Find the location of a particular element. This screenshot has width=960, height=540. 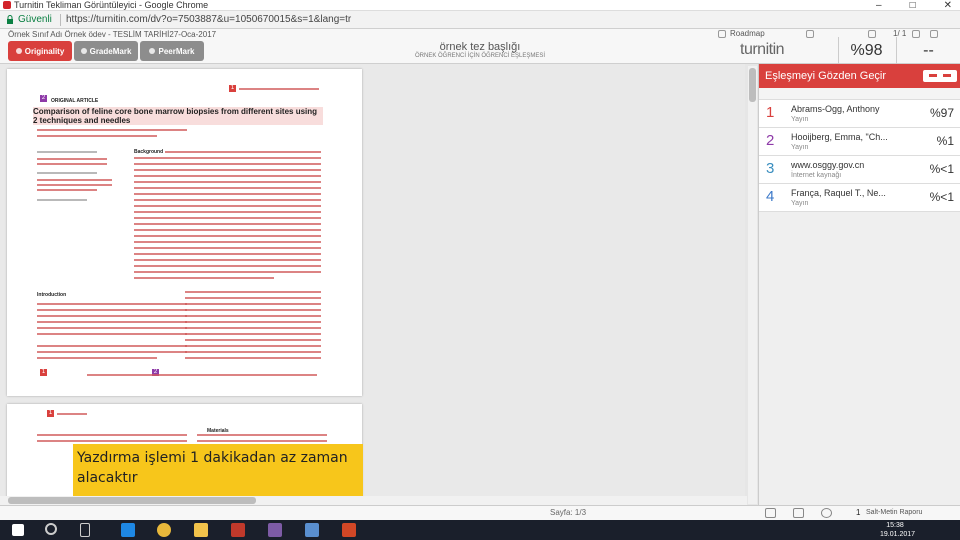

grade-value: -- is located at coordinates (928, 50).